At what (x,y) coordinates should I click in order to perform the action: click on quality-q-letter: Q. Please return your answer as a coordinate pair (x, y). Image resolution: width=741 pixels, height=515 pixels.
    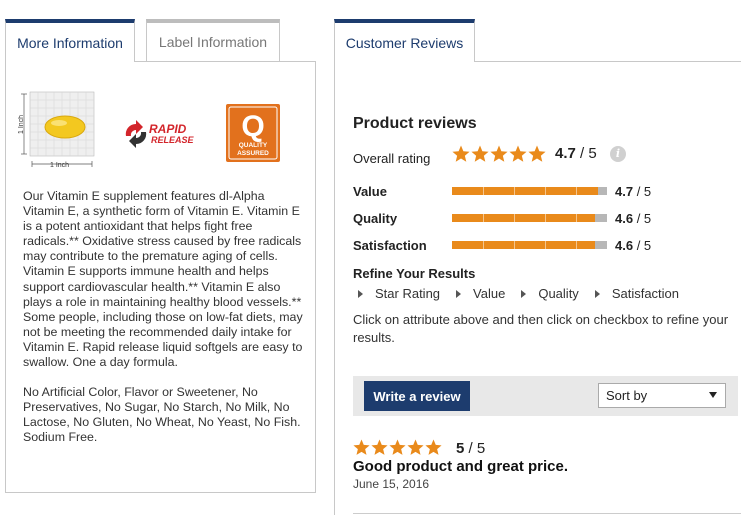
    Looking at the image, I should click on (252, 126).